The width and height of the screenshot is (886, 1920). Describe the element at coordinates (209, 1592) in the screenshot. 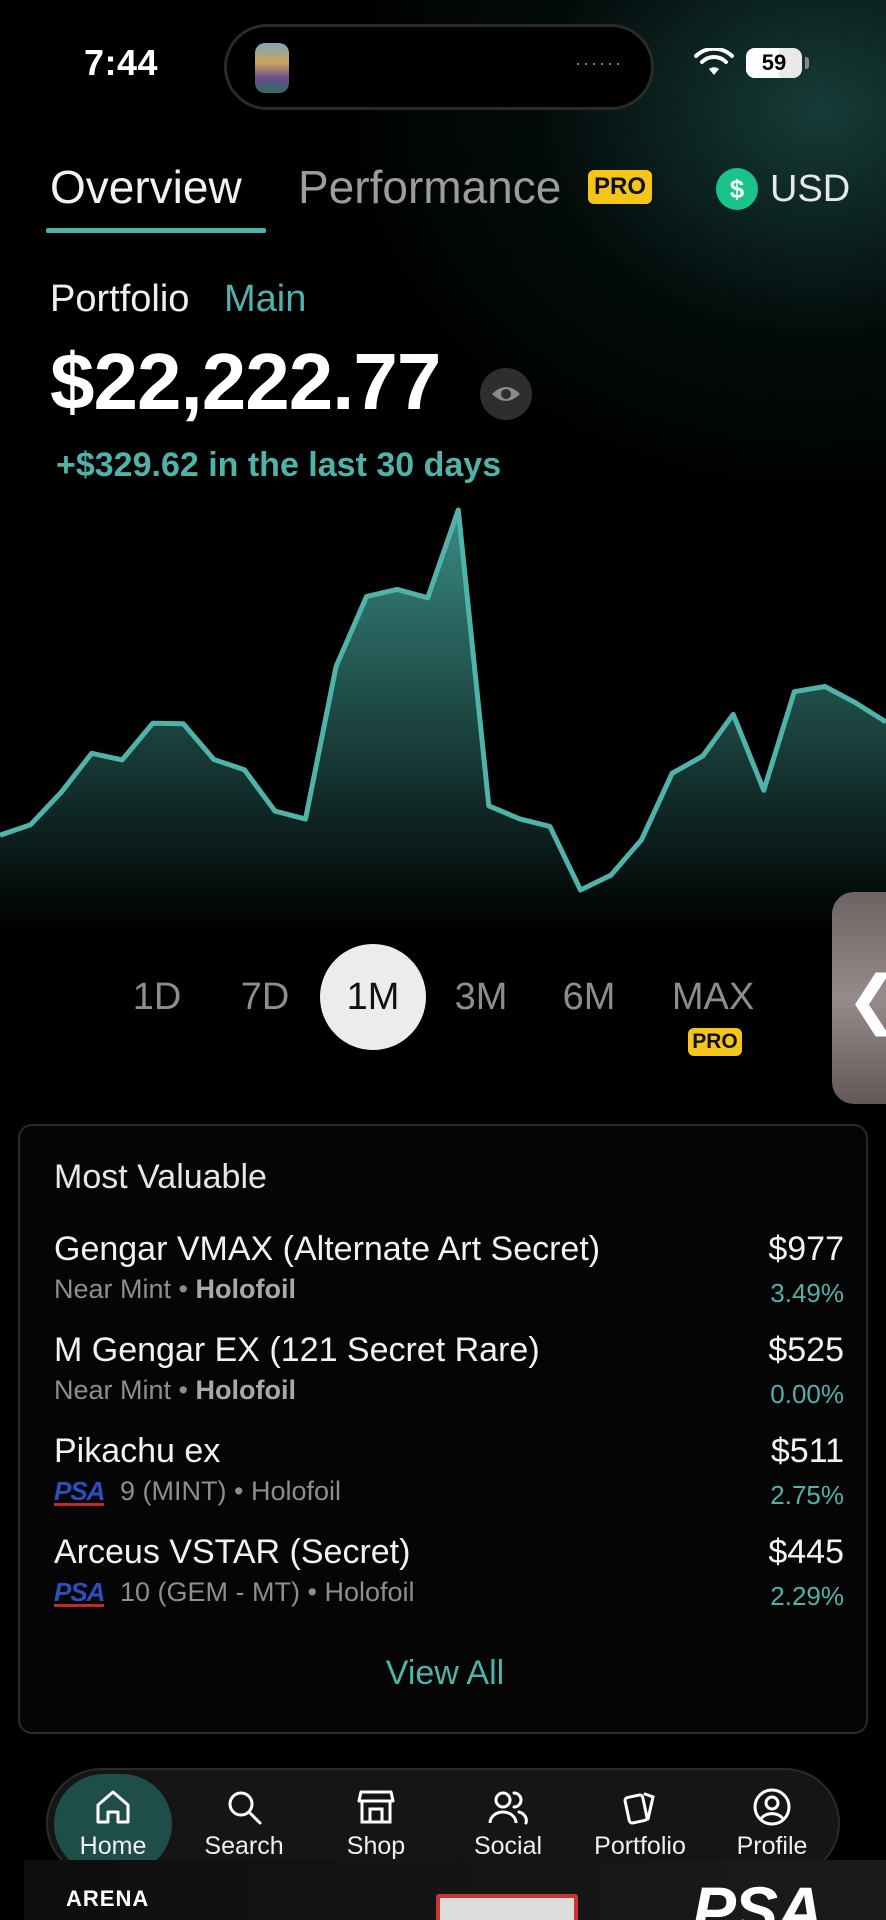

I see `card-grade: 10 (GEM - MT)` at that location.